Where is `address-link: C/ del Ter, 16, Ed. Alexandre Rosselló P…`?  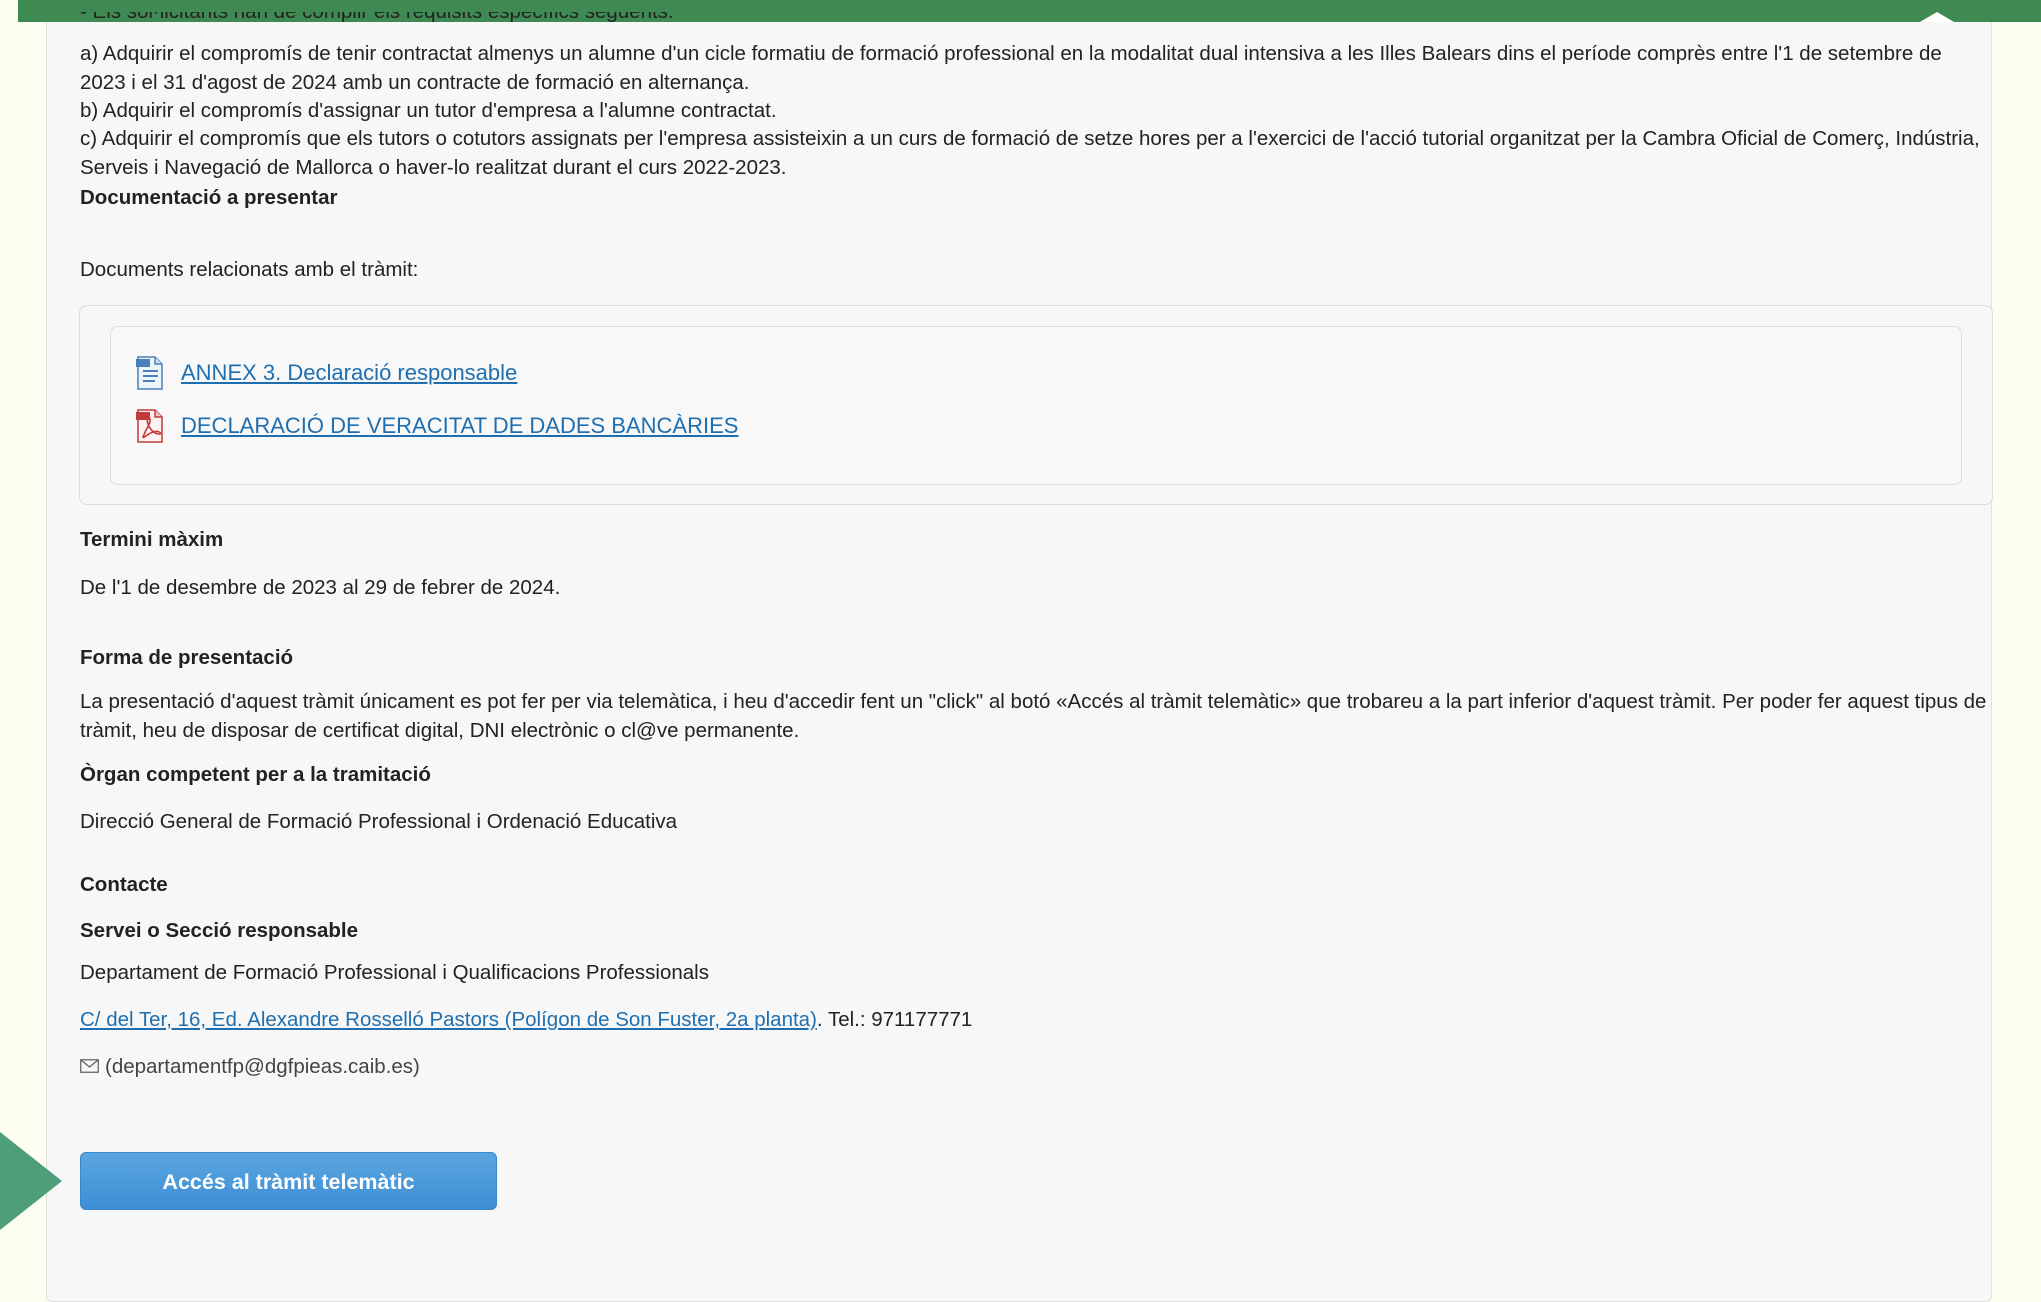 address-link: C/ del Ter, 16, Ed. Alexandre Rosselló P… is located at coordinates (448, 1019).